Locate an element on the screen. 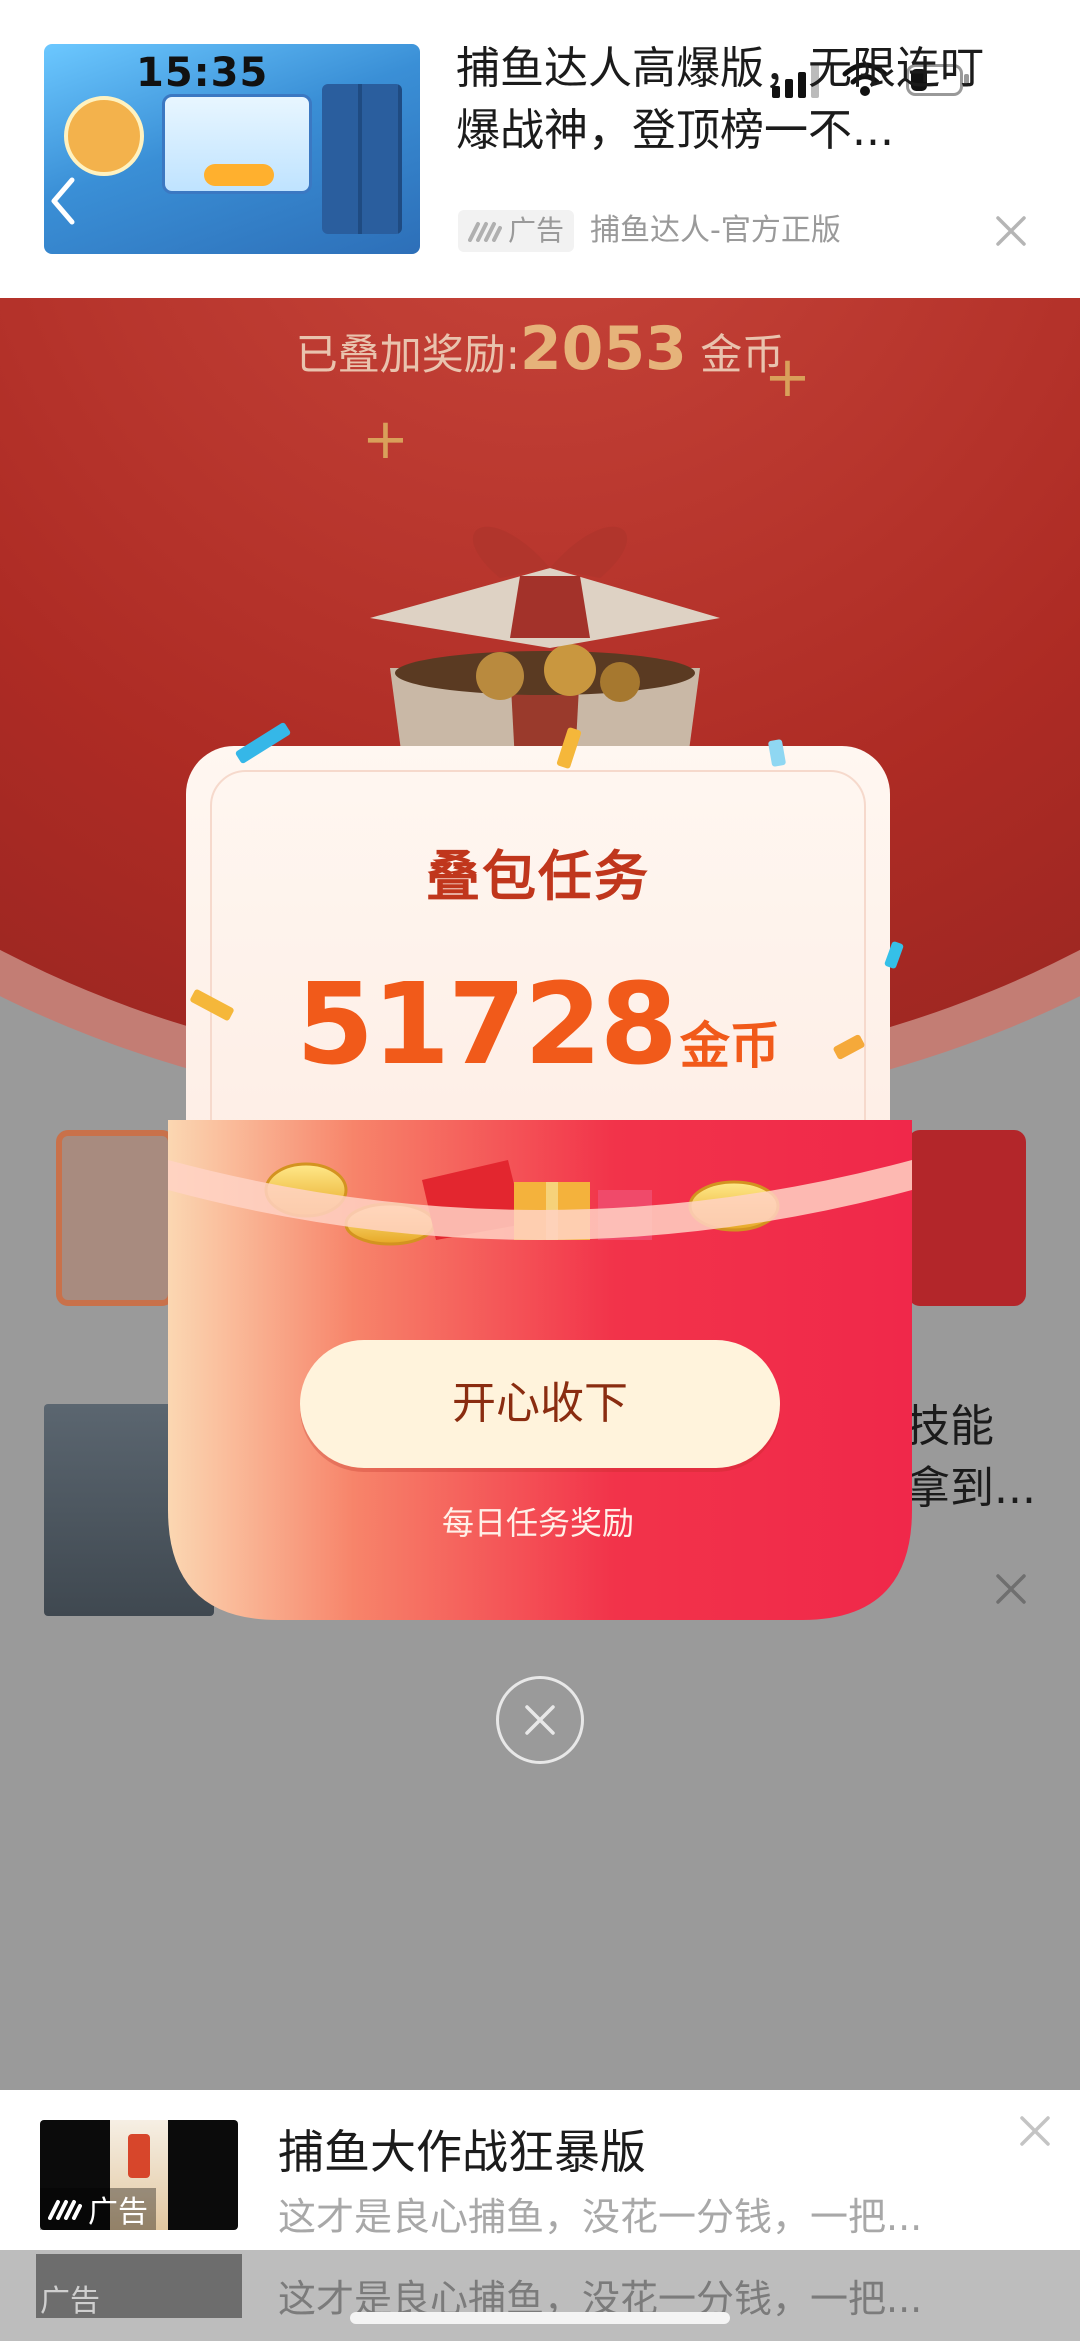 Image resolution: width=1080 pixels, height=2341 pixels. game-character-image is located at coordinates (104, 136).